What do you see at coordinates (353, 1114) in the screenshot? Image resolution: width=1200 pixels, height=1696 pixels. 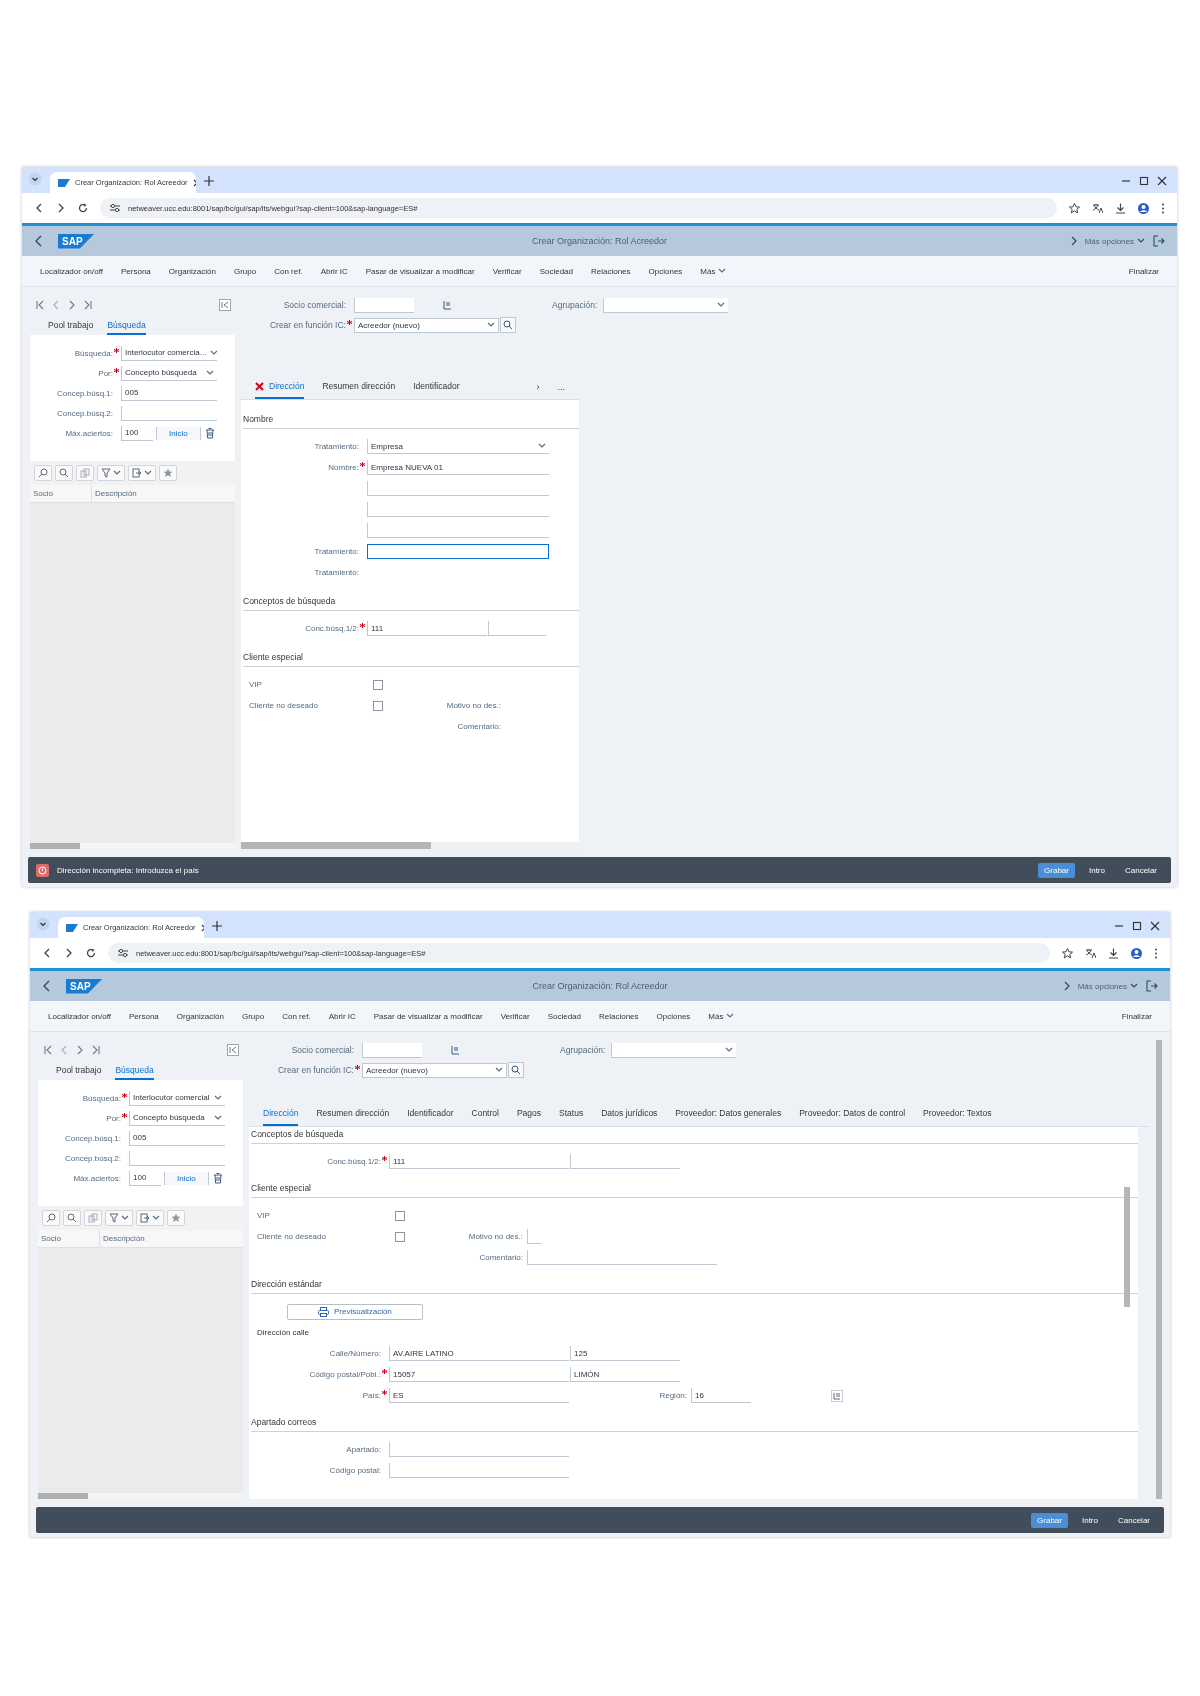 I see `tab: Resumen dirección` at bounding box center [353, 1114].